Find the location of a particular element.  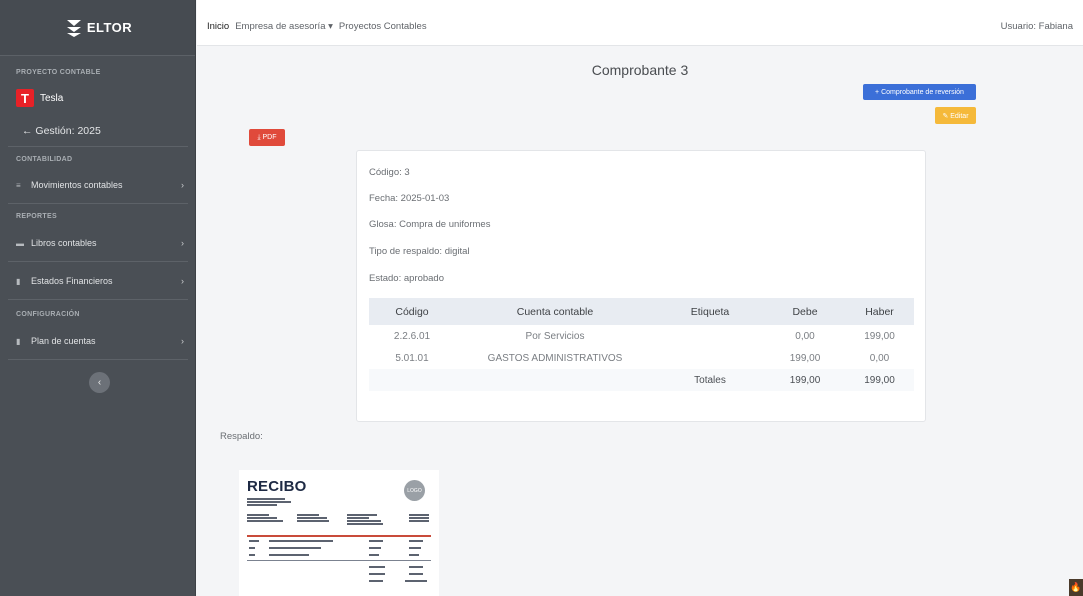

page-title: Comprobante 3 is located at coordinates (640, 70).